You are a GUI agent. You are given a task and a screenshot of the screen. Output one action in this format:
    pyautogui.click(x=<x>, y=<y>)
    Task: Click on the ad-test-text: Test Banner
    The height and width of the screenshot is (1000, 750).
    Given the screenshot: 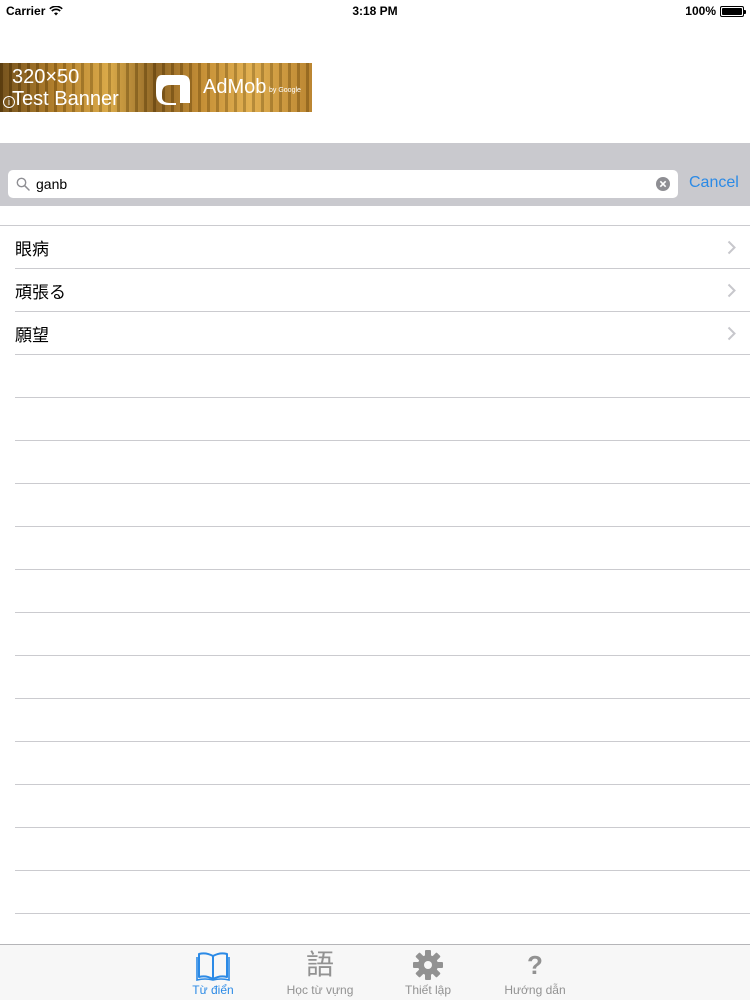 What is the action you would take?
    pyautogui.click(x=65, y=99)
    